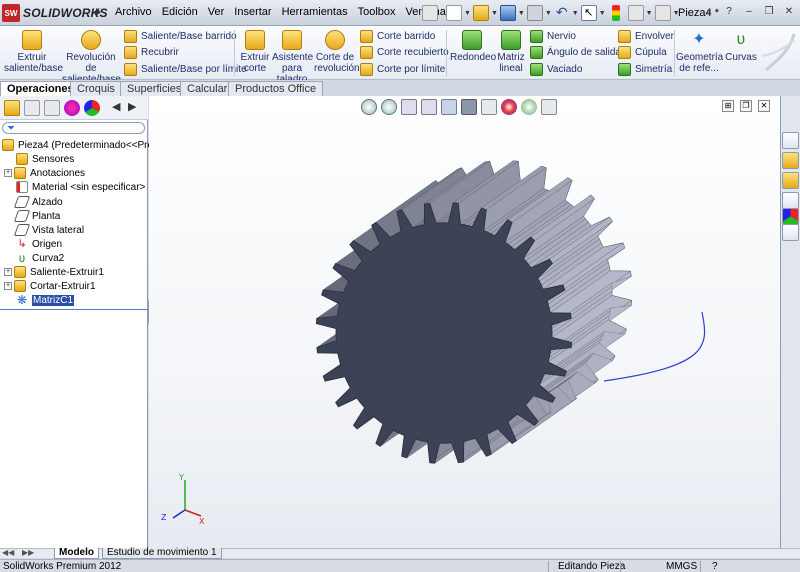  I want to click on loft-button: Recubrir, so click(151, 52).